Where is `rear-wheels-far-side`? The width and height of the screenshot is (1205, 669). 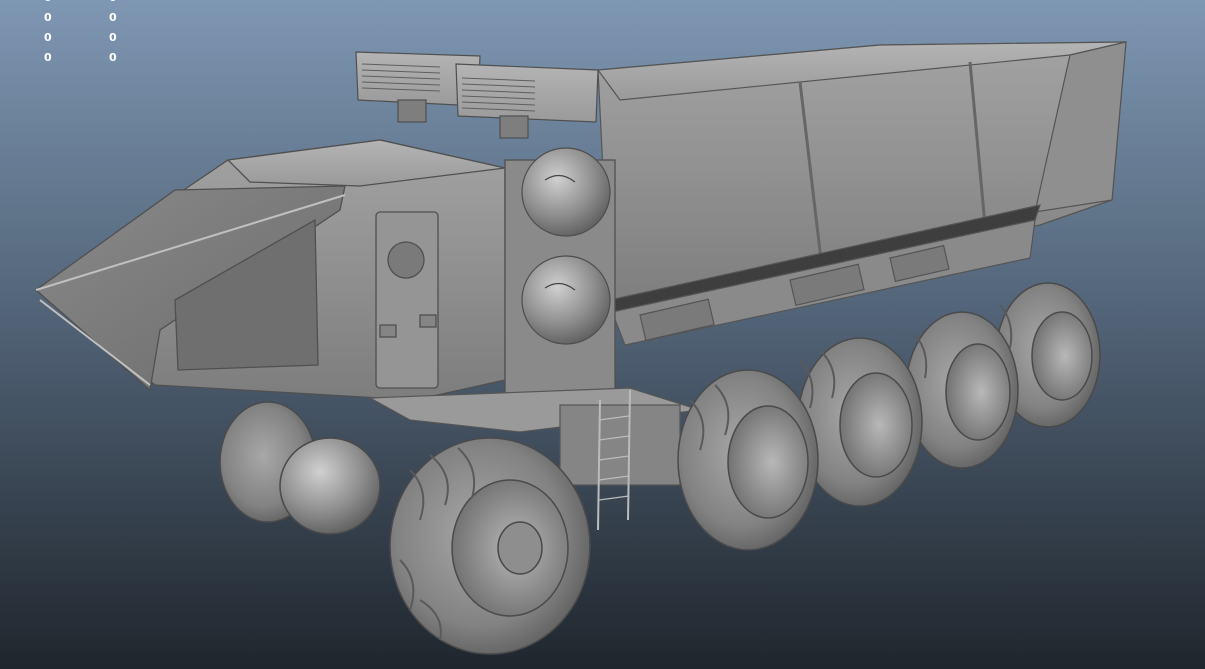
rear-wheels-far-side is located at coordinates (300, 468).